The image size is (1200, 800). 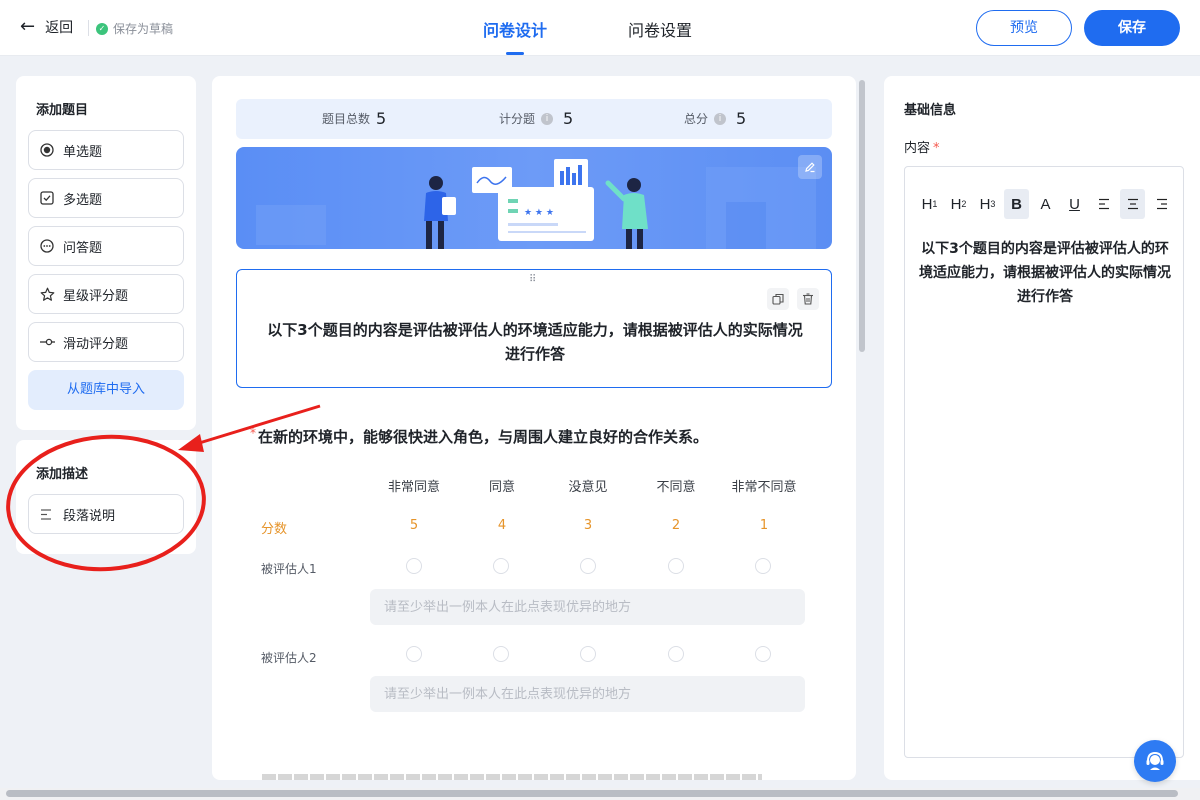 What do you see at coordinates (289, 658) in the screenshot?
I see `row-label: 被评估人2` at bounding box center [289, 658].